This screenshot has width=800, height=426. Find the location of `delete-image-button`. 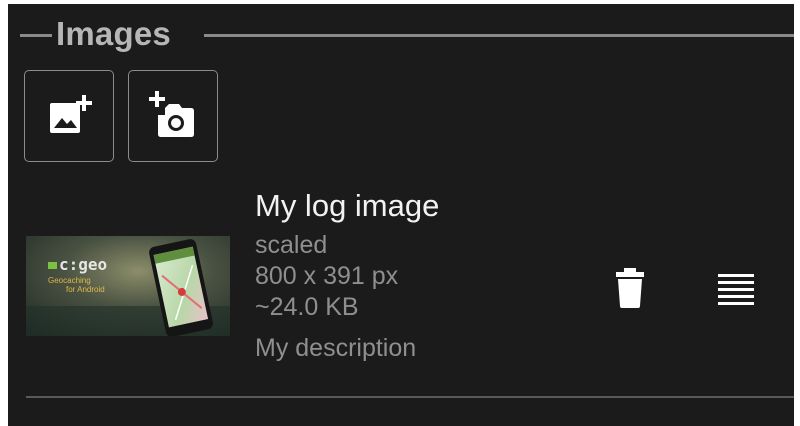

delete-image-button is located at coordinates (630, 288).